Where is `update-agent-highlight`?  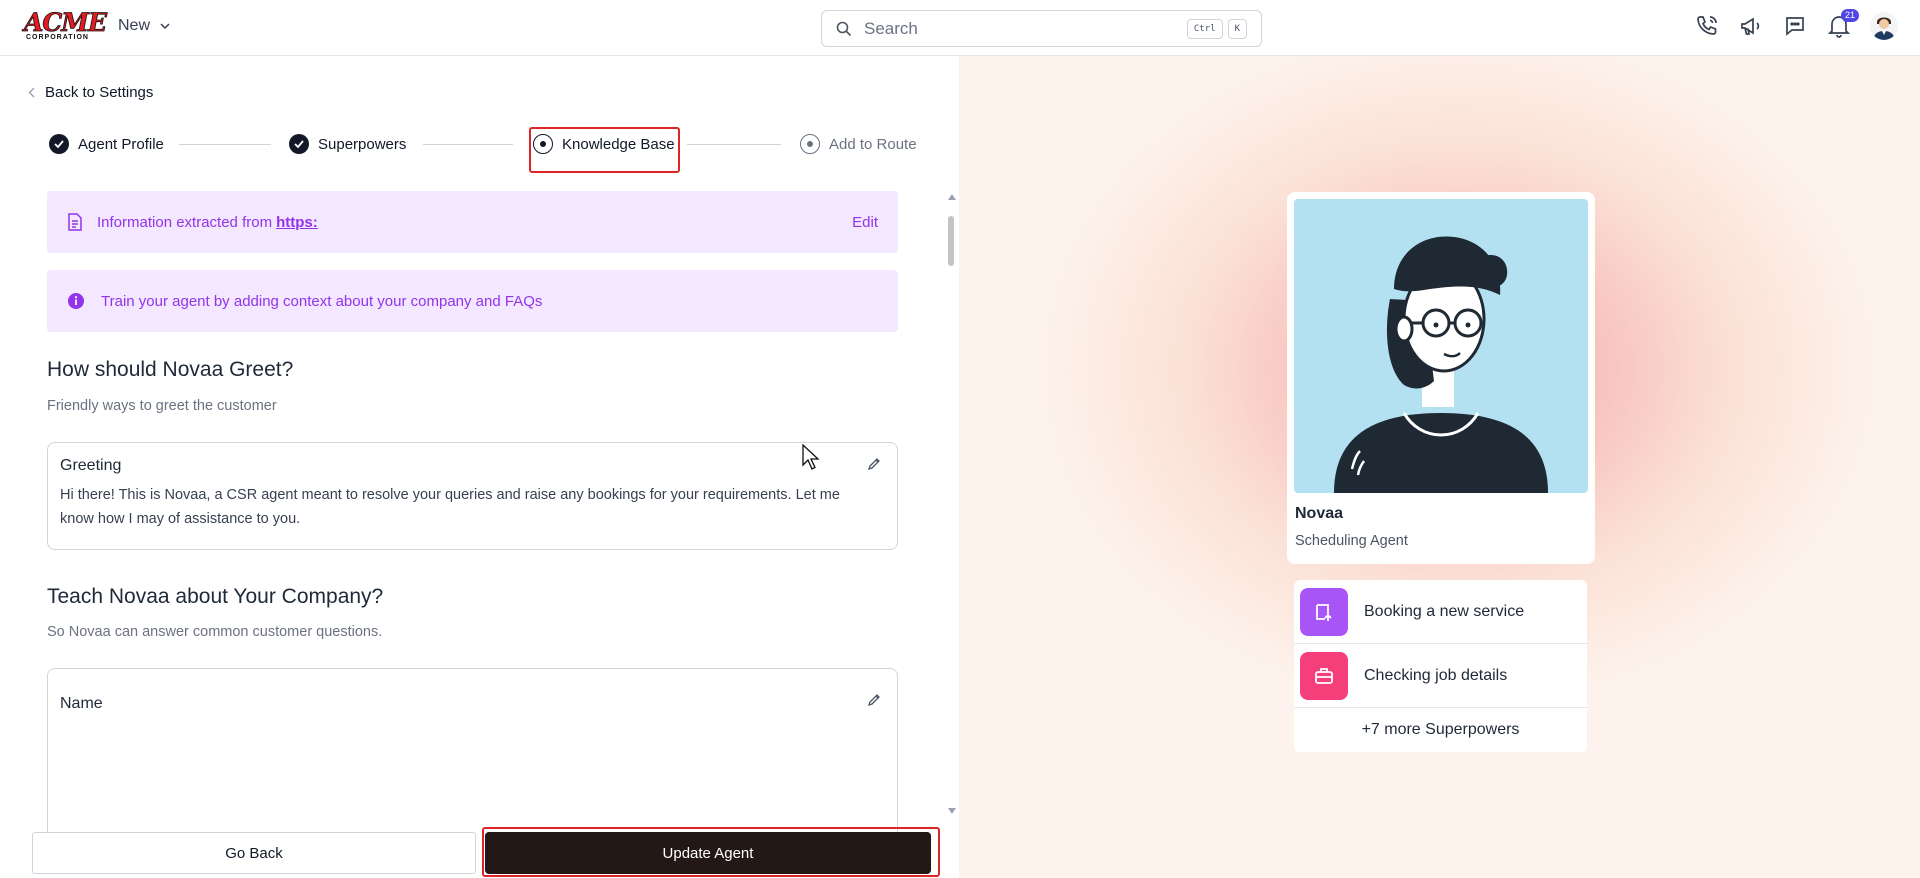
update-agent-highlight is located at coordinates (711, 852).